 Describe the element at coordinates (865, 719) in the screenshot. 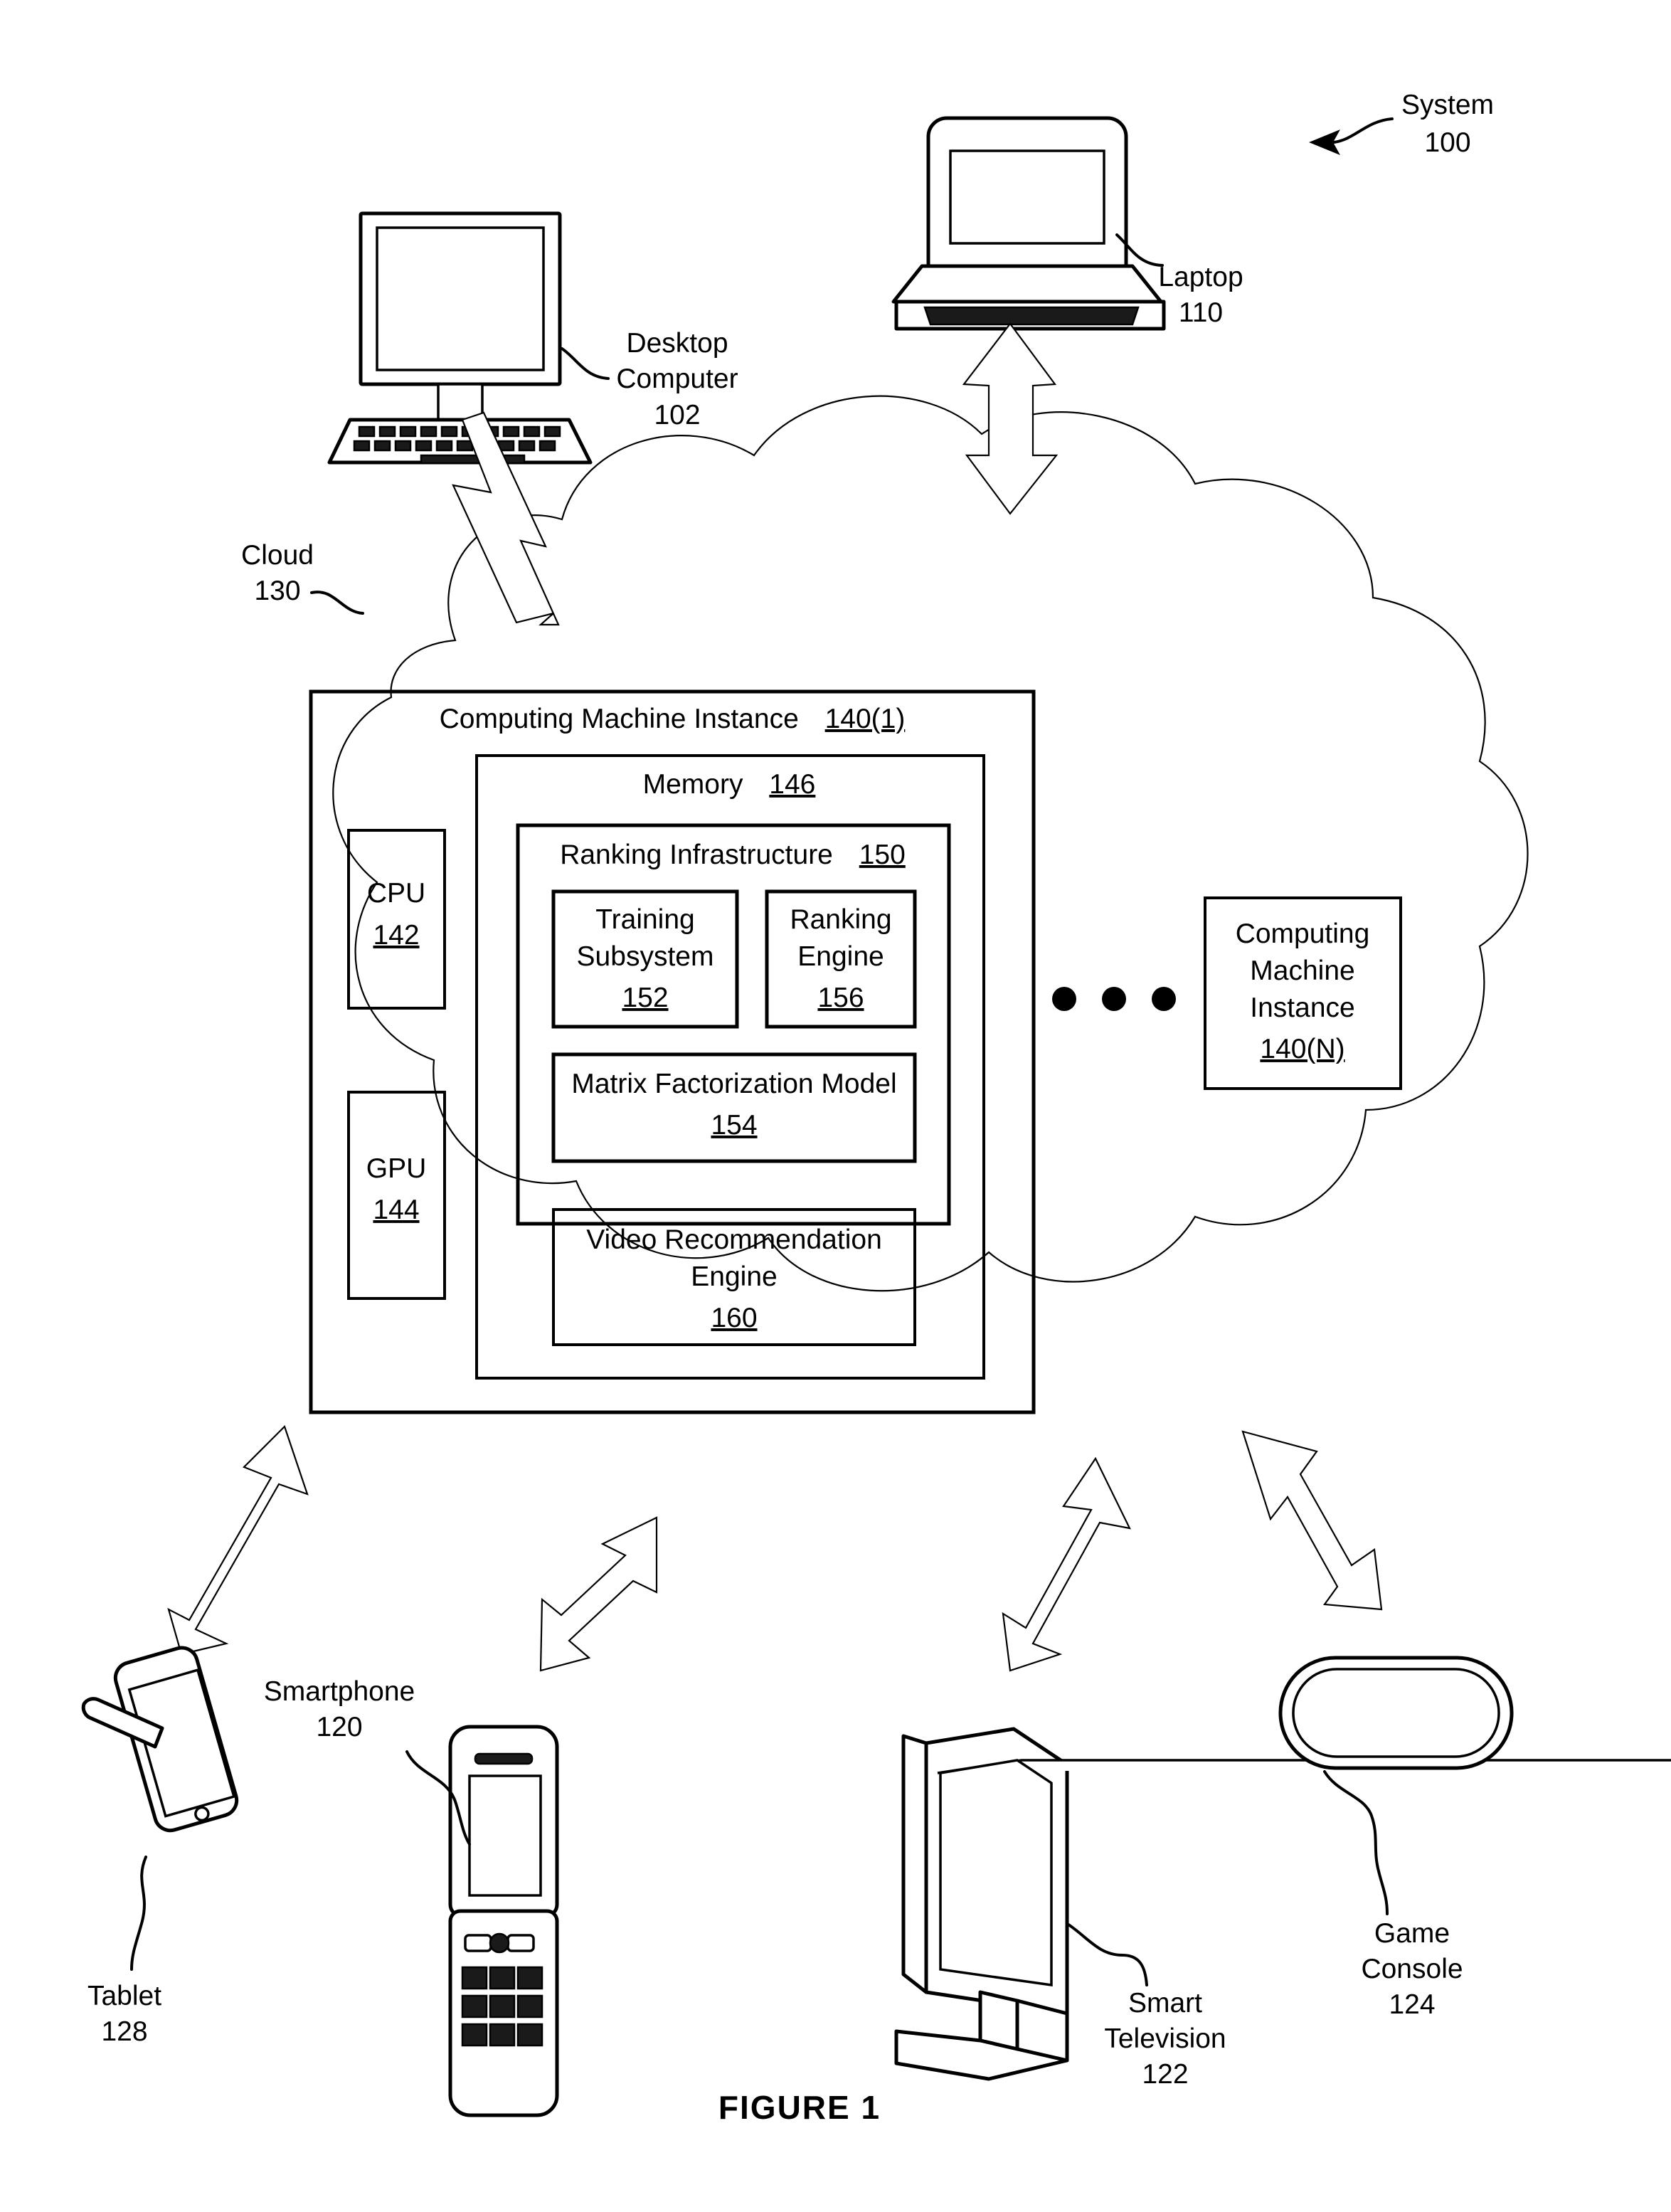

I see `cmi-ref: 140(1)` at that location.